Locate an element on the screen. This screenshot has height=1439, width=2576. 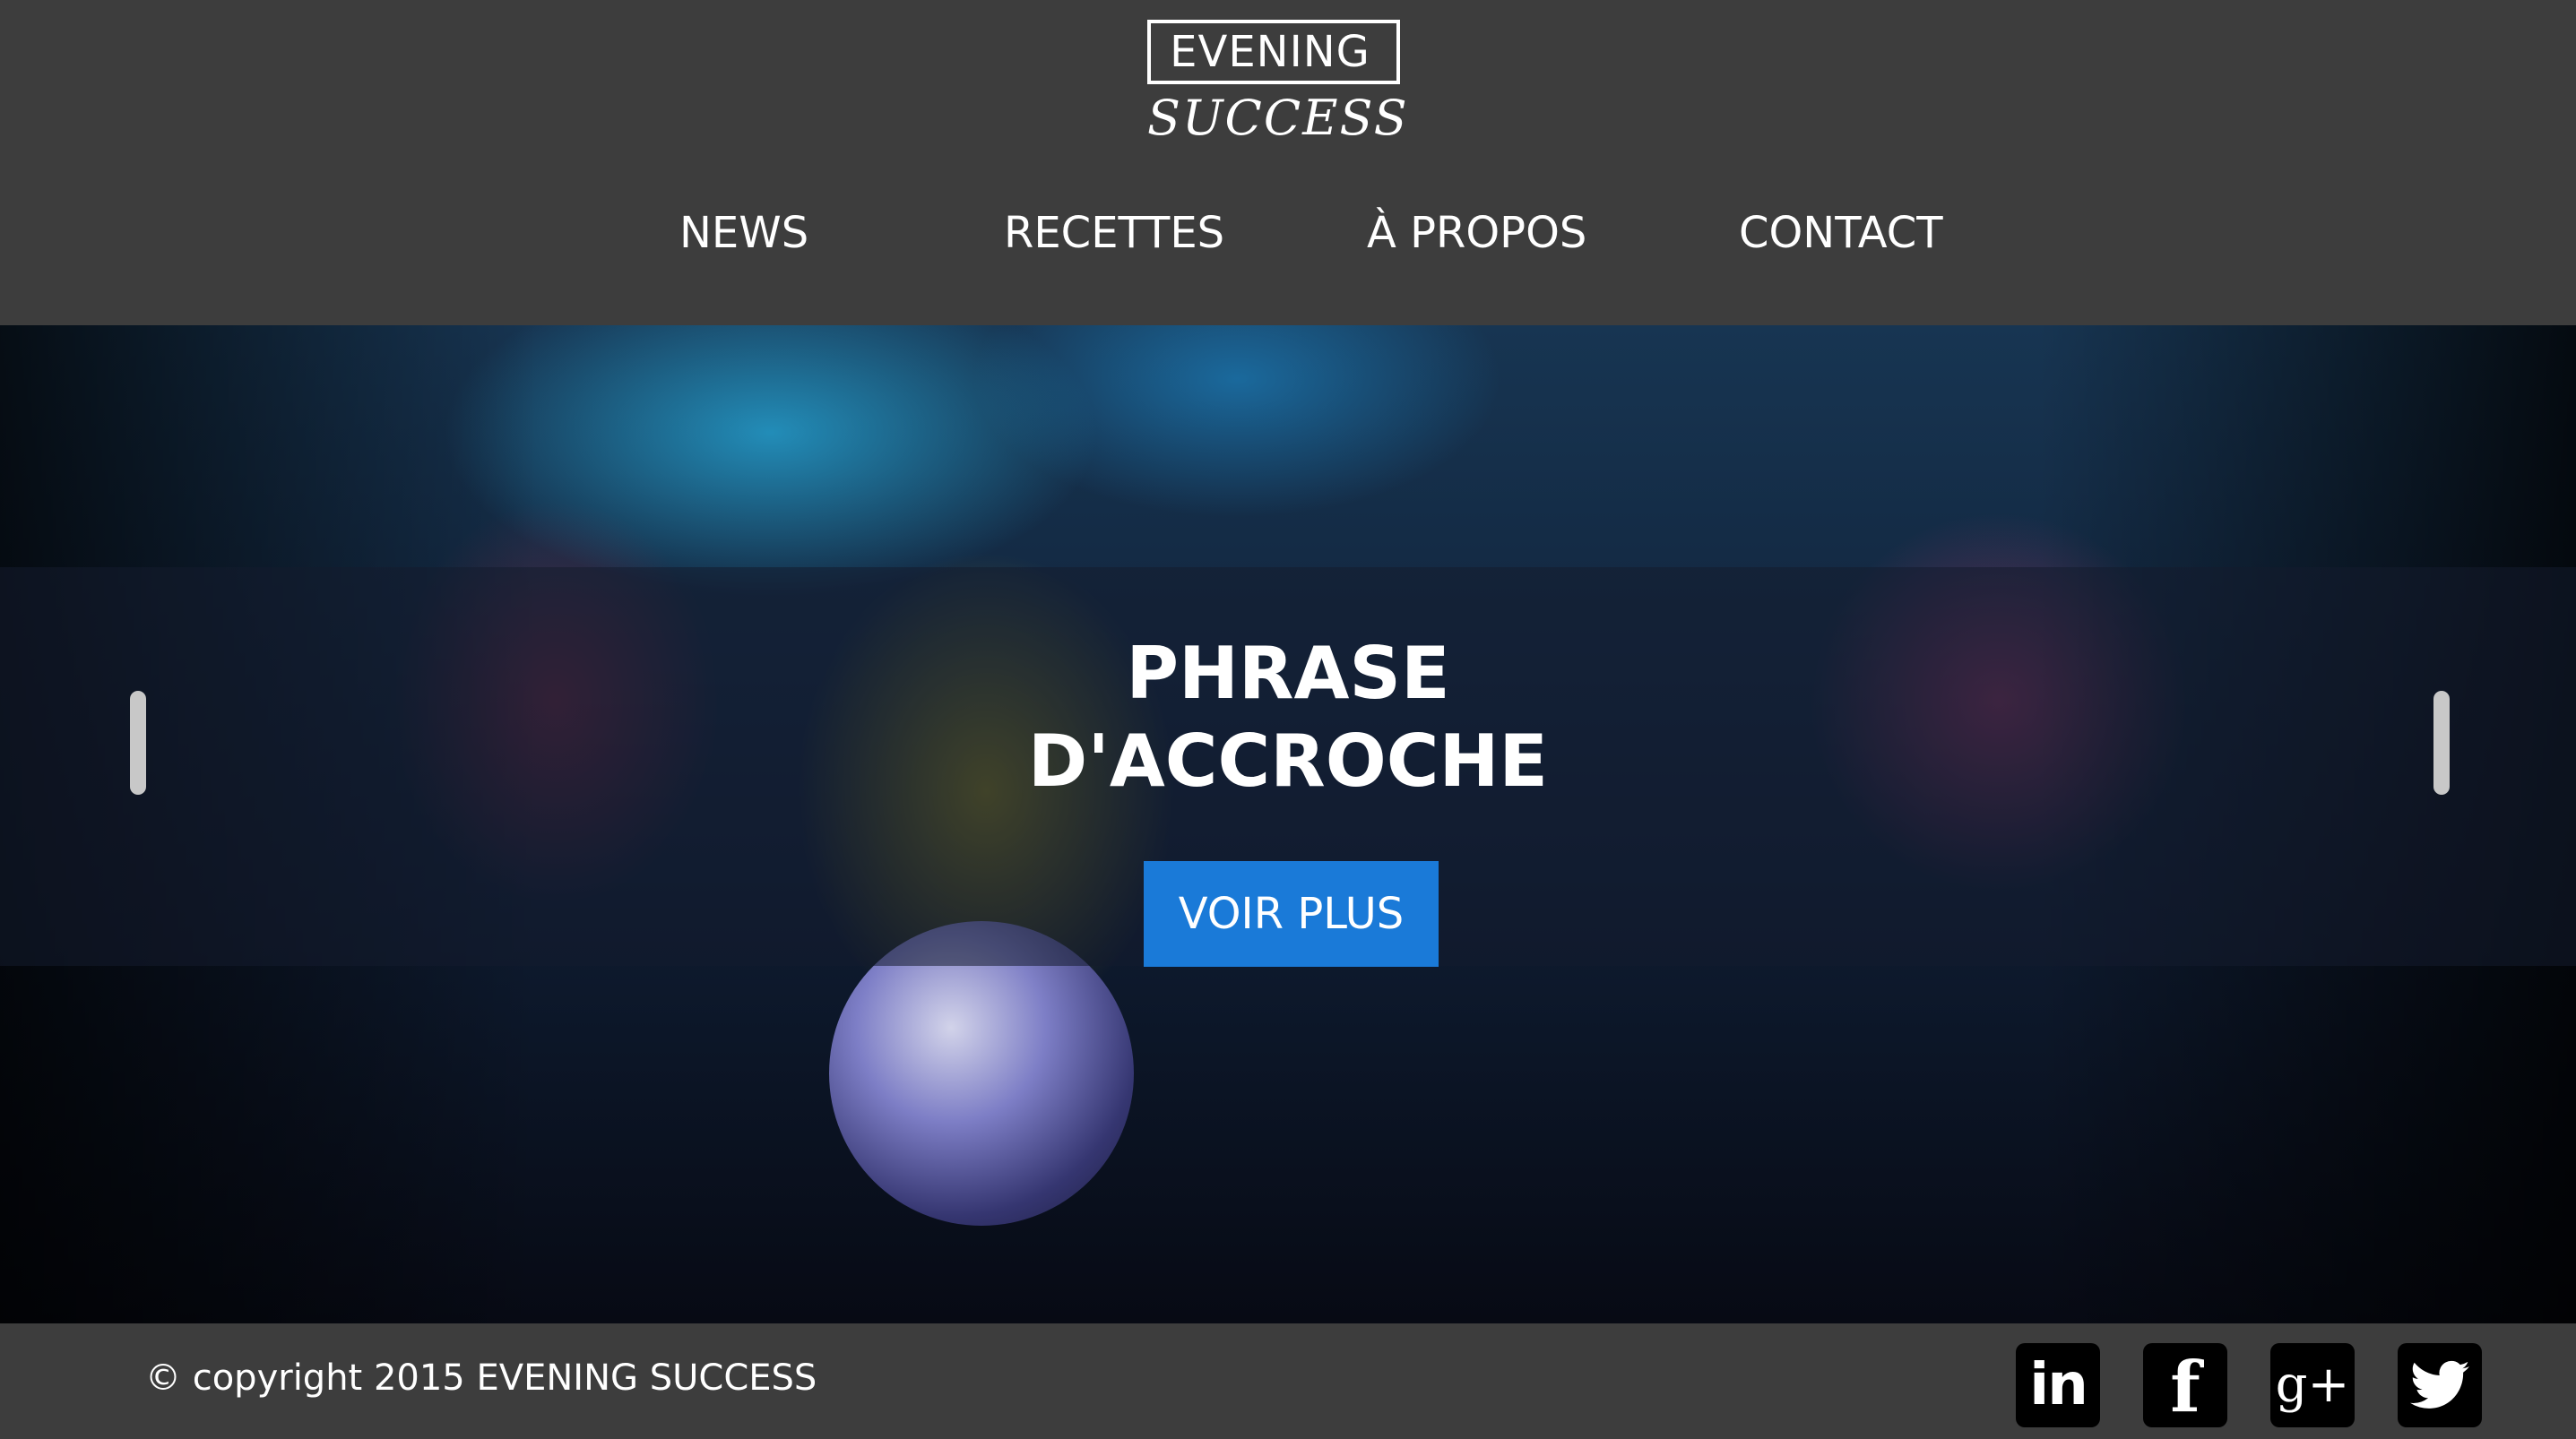
google-plus-icon: g+ is located at coordinates (2312, 1385).